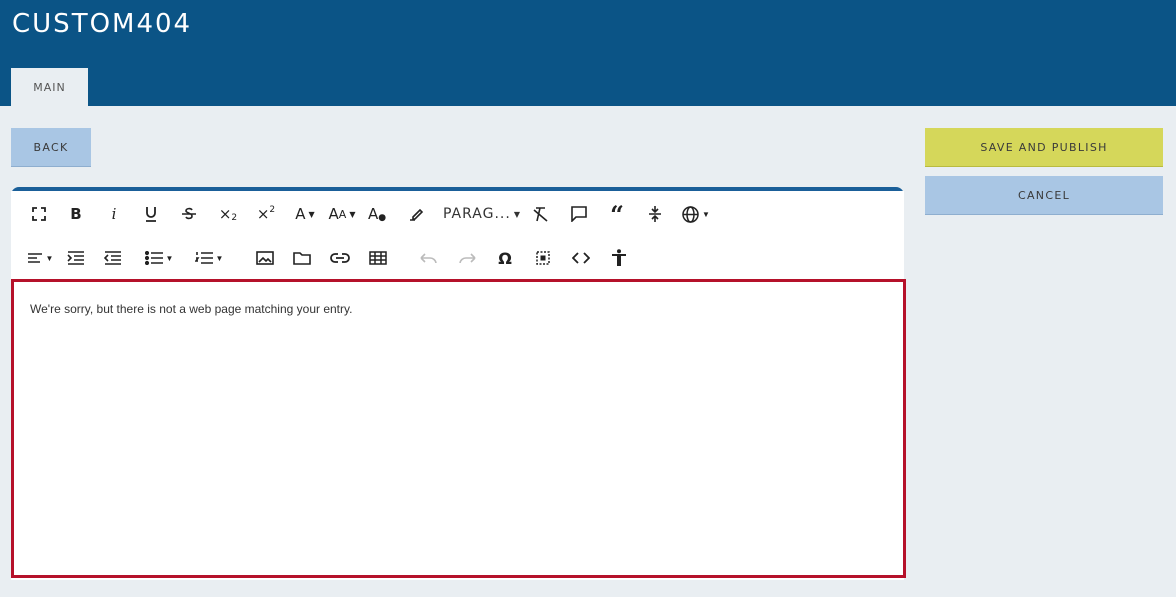  Describe the element at coordinates (696, 214) in the screenshot. I see `language-icon: ▼` at that location.